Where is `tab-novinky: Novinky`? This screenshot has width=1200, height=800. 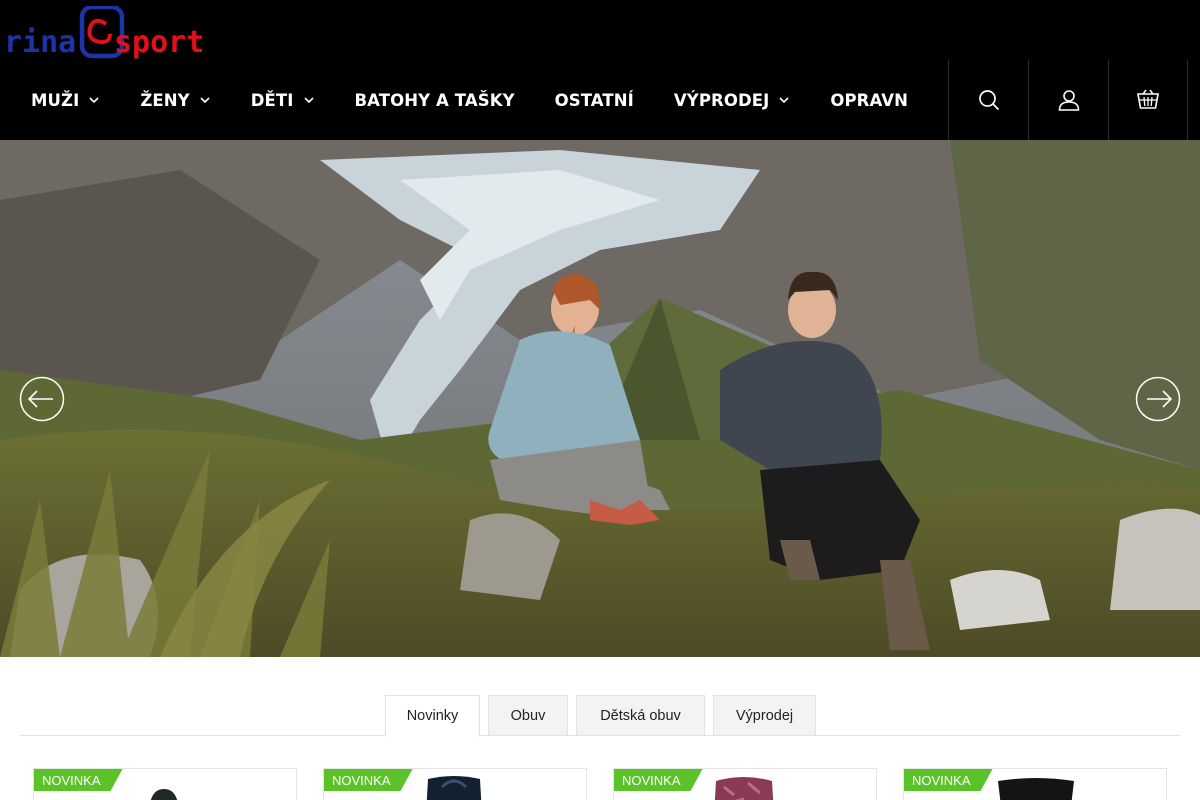 tab-novinky: Novinky is located at coordinates (432, 716).